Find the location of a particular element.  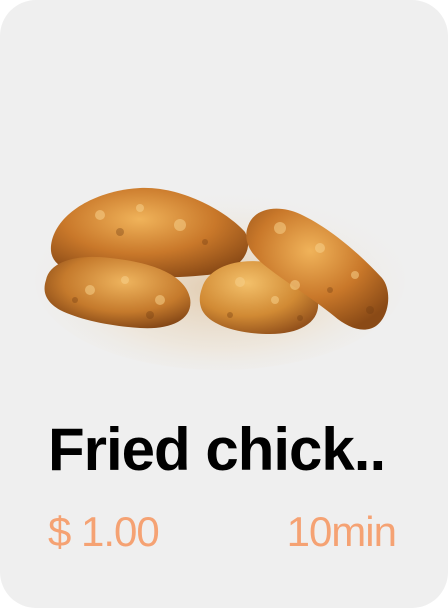

item-price: $ 1.00 is located at coordinates (104, 531).